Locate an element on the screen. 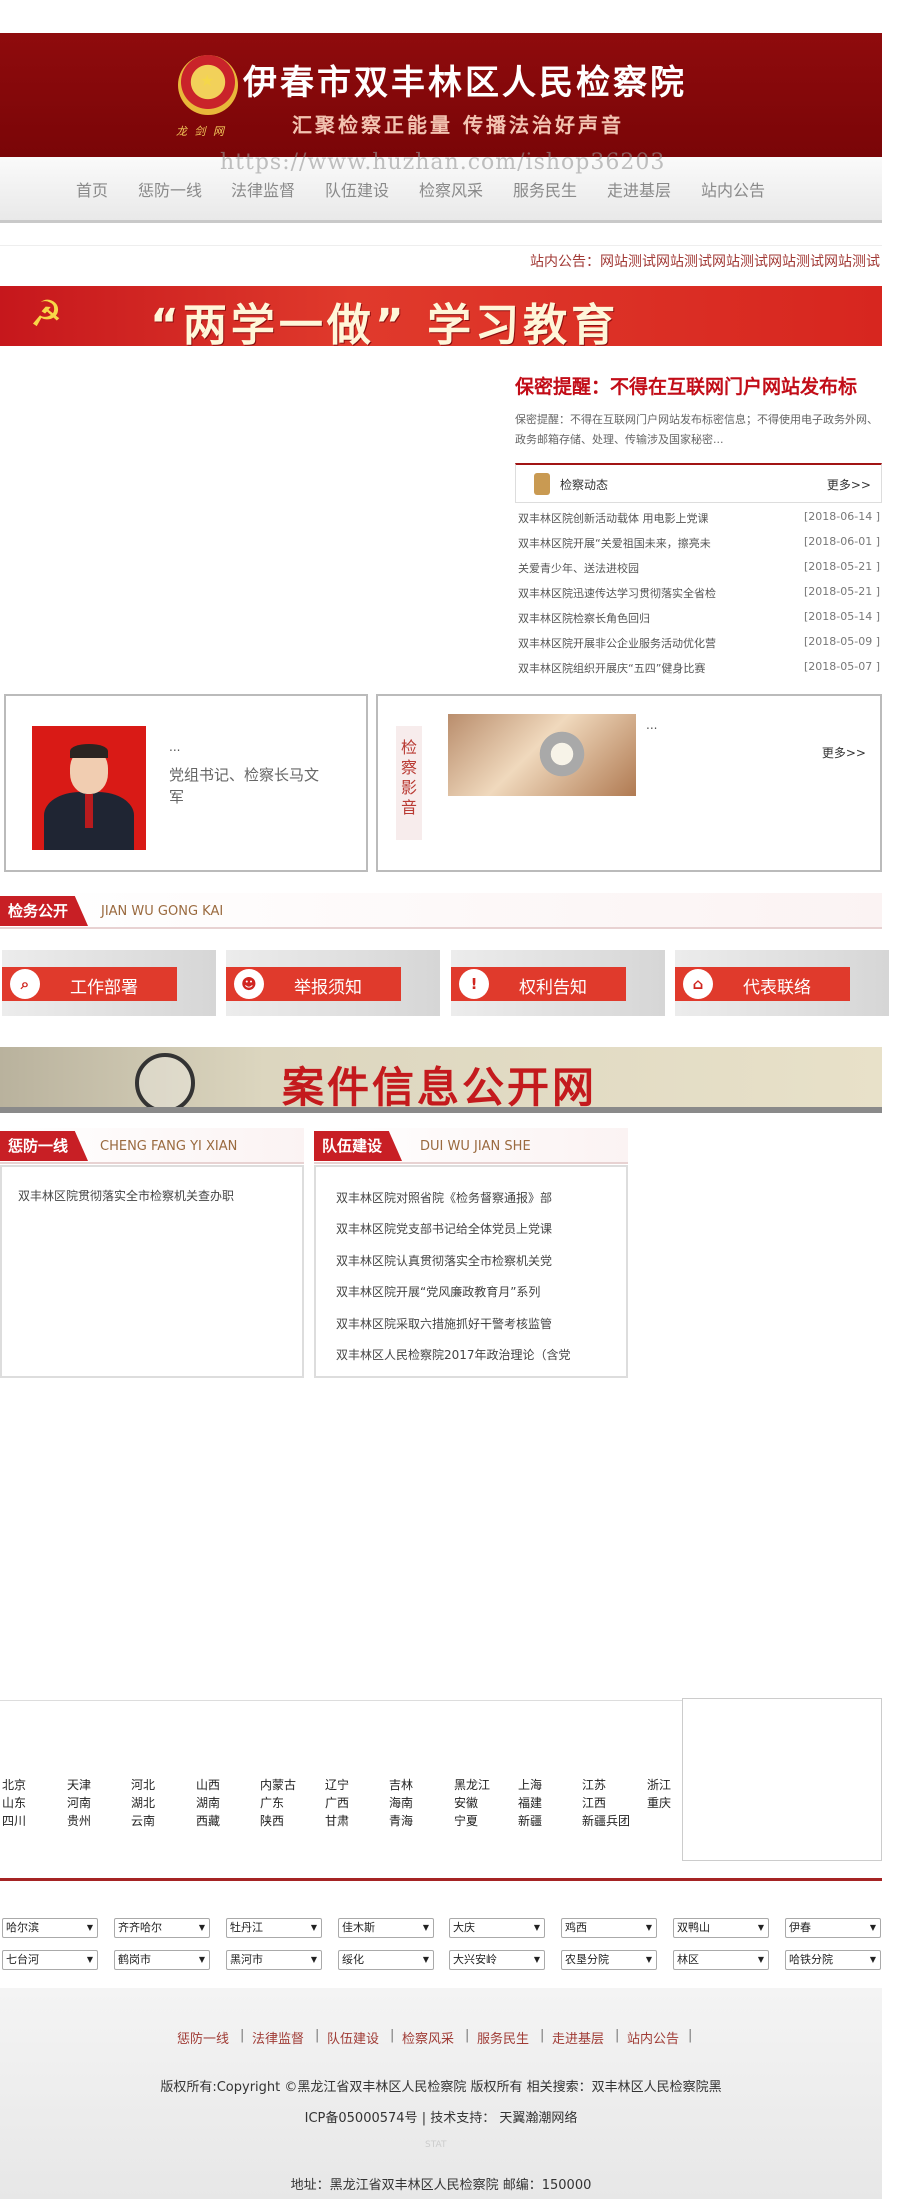 Image resolution: width=900 pixels, height=2199 pixels. province-link: 新疆 is located at coordinates (530, 1820).